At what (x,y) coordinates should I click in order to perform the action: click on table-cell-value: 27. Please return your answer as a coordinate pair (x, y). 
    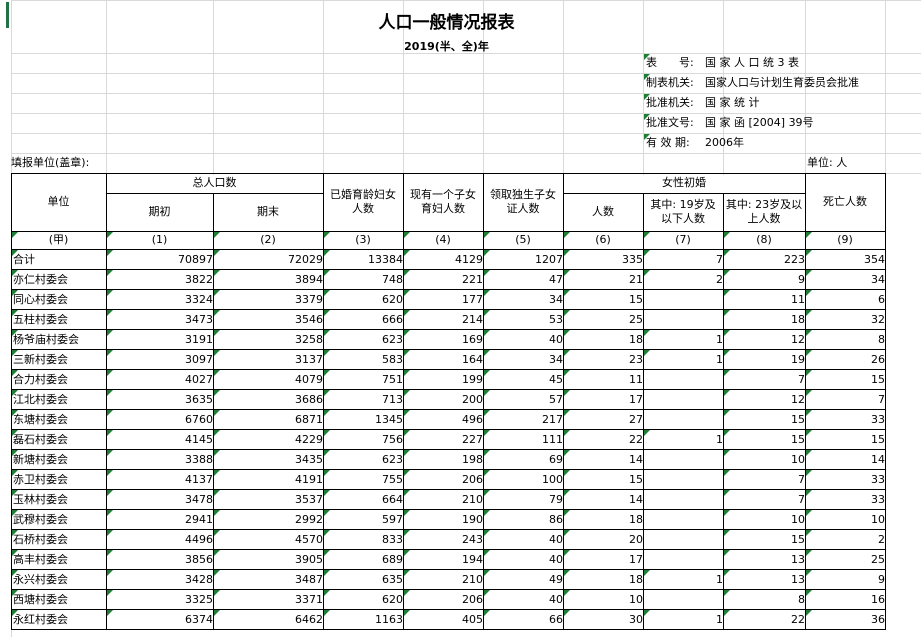
    Looking at the image, I should click on (605, 419).